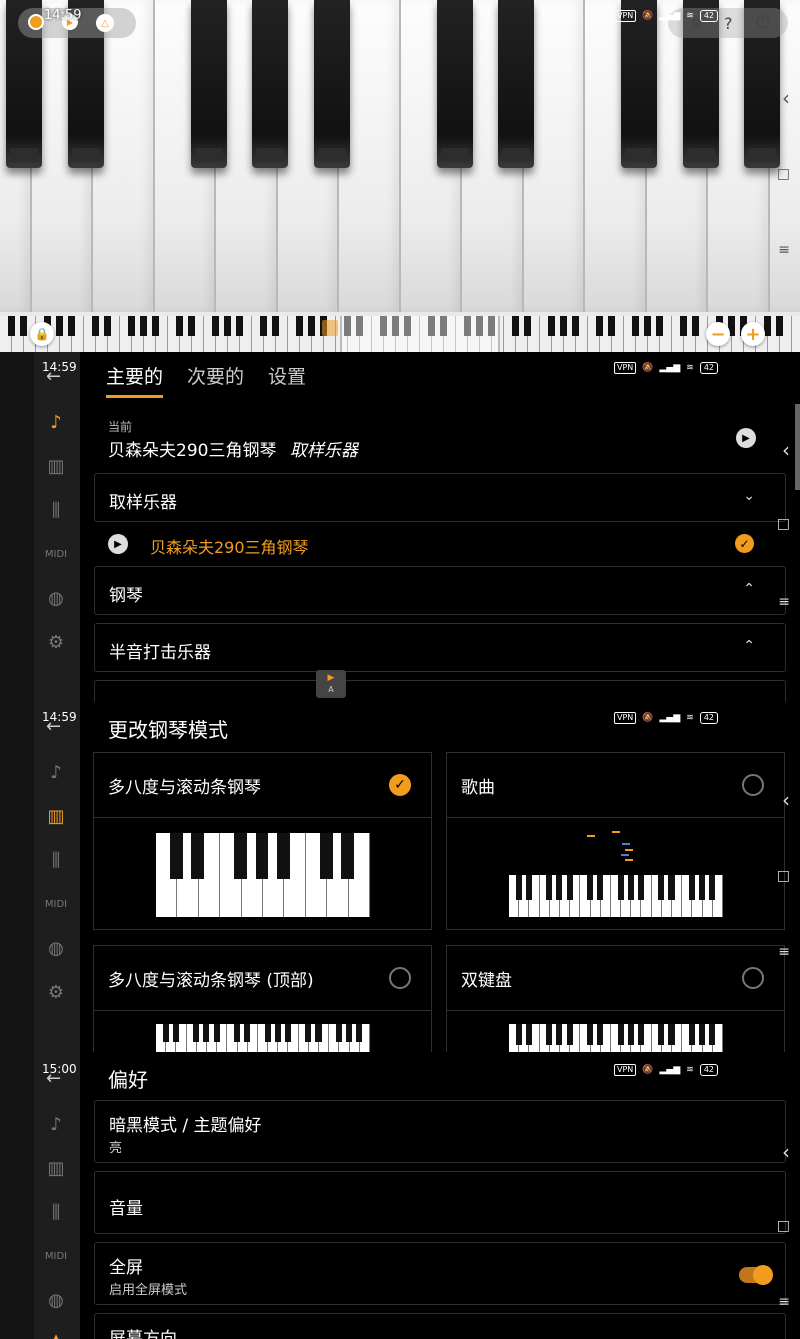  I want to click on power-icon: ⏻, so click(763, 22).